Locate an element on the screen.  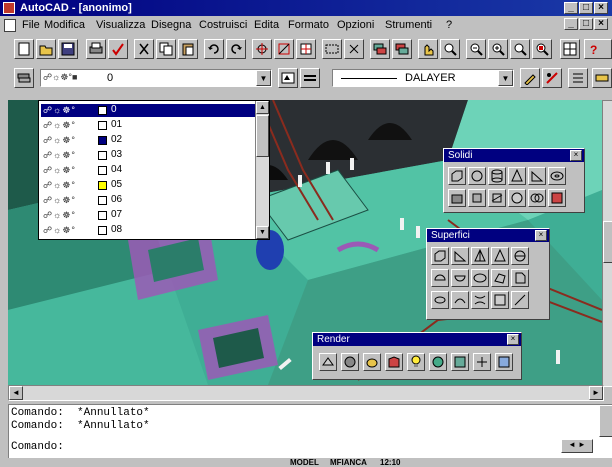
background-button is located at coordinates (504, 362).